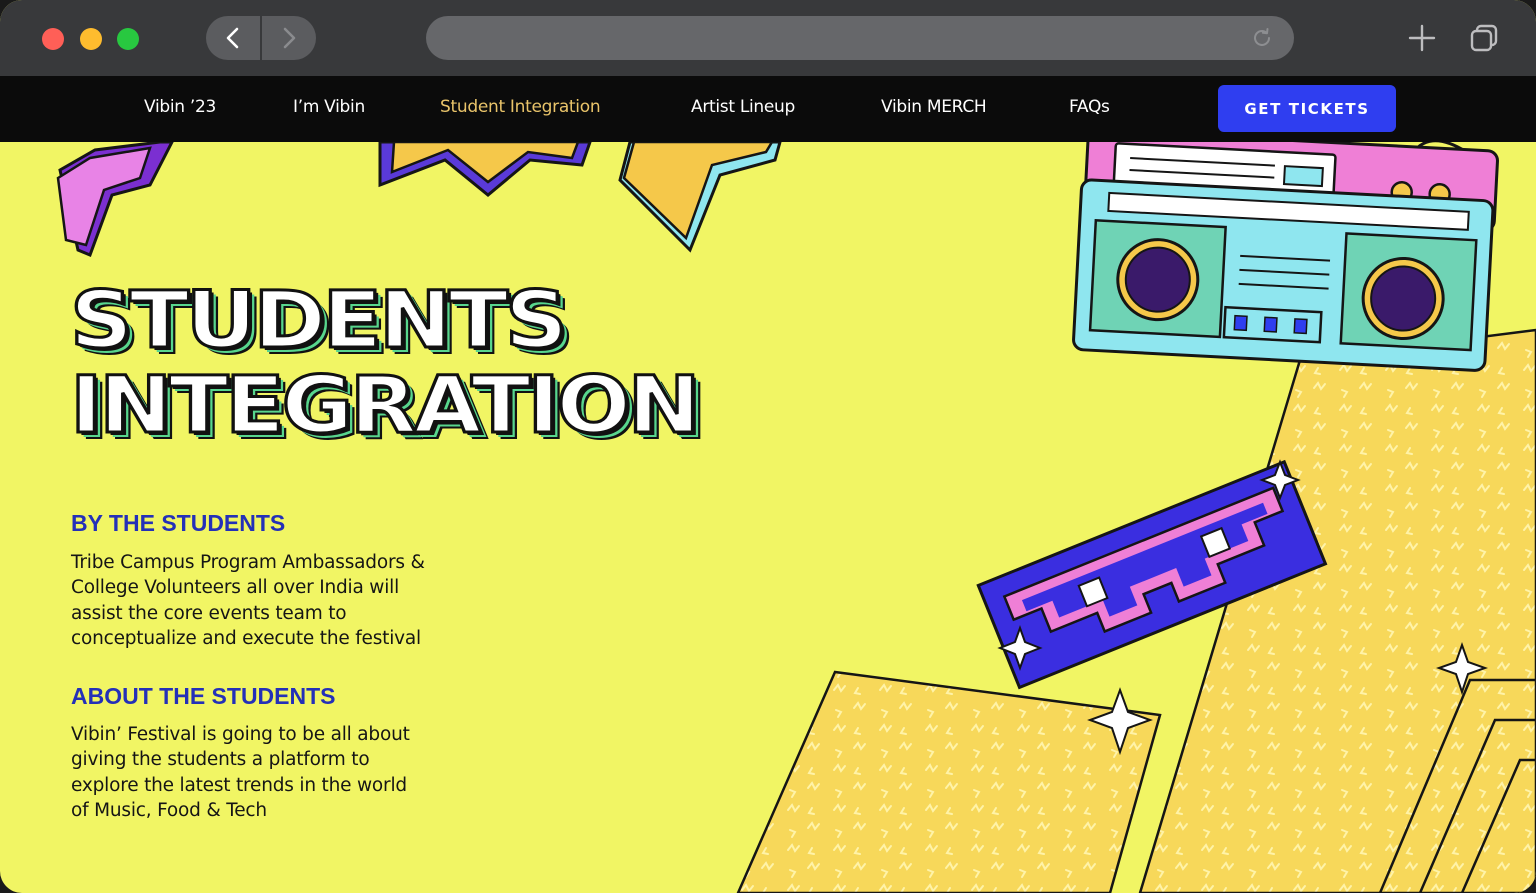  I want to click on browser-toolbar, so click(768, 38).